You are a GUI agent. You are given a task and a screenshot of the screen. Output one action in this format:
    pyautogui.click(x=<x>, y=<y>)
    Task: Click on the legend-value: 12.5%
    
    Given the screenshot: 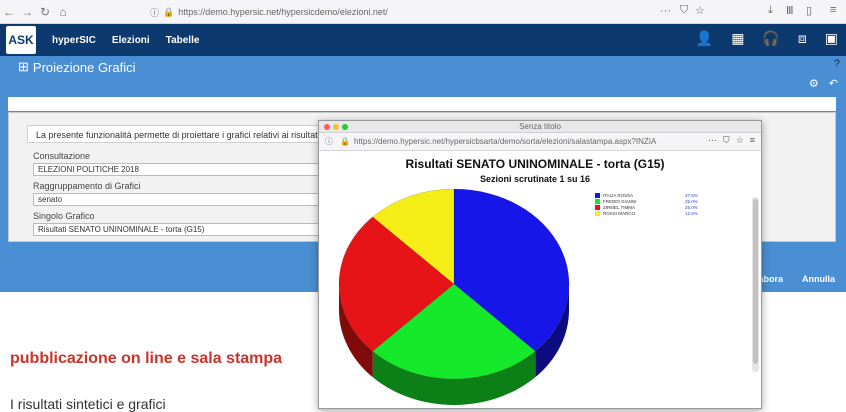 What is the action you would take?
    pyautogui.click(x=691, y=213)
    